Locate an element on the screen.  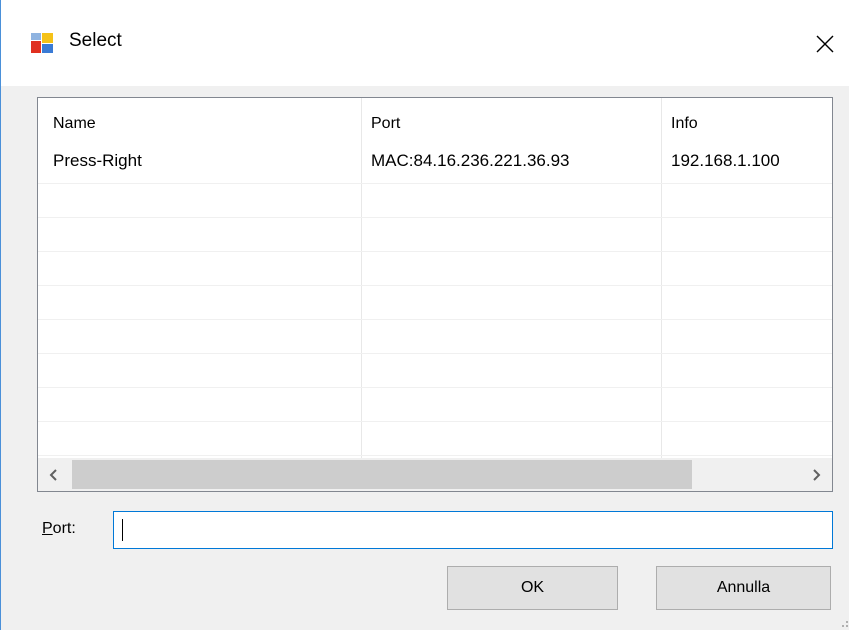
close-icon is located at coordinates (825, 44).